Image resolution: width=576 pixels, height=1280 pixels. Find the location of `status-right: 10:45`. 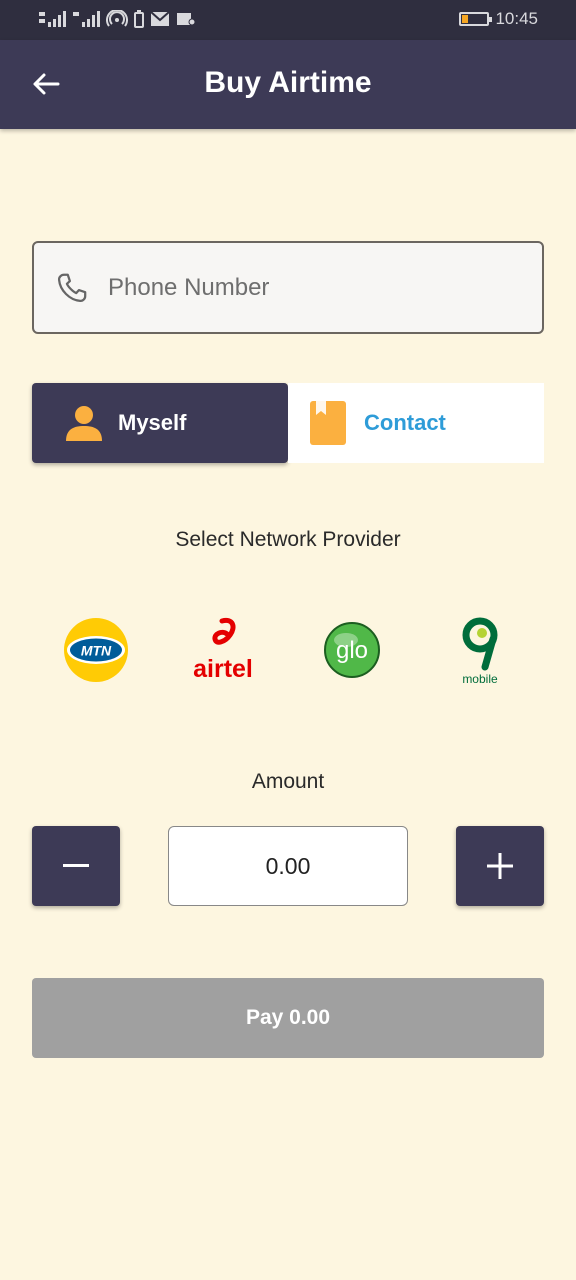

status-right: 10:45 is located at coordinates (498, 19).